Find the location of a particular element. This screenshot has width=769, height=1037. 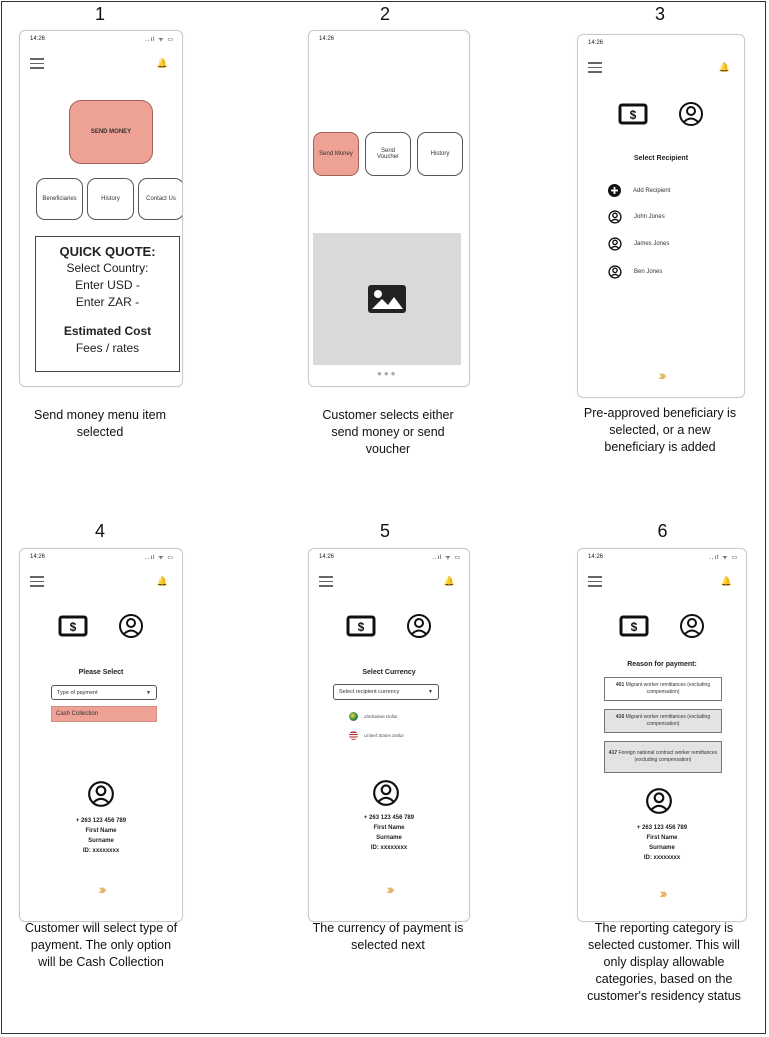

header-icons: $ is located at coordinates (389, 626).